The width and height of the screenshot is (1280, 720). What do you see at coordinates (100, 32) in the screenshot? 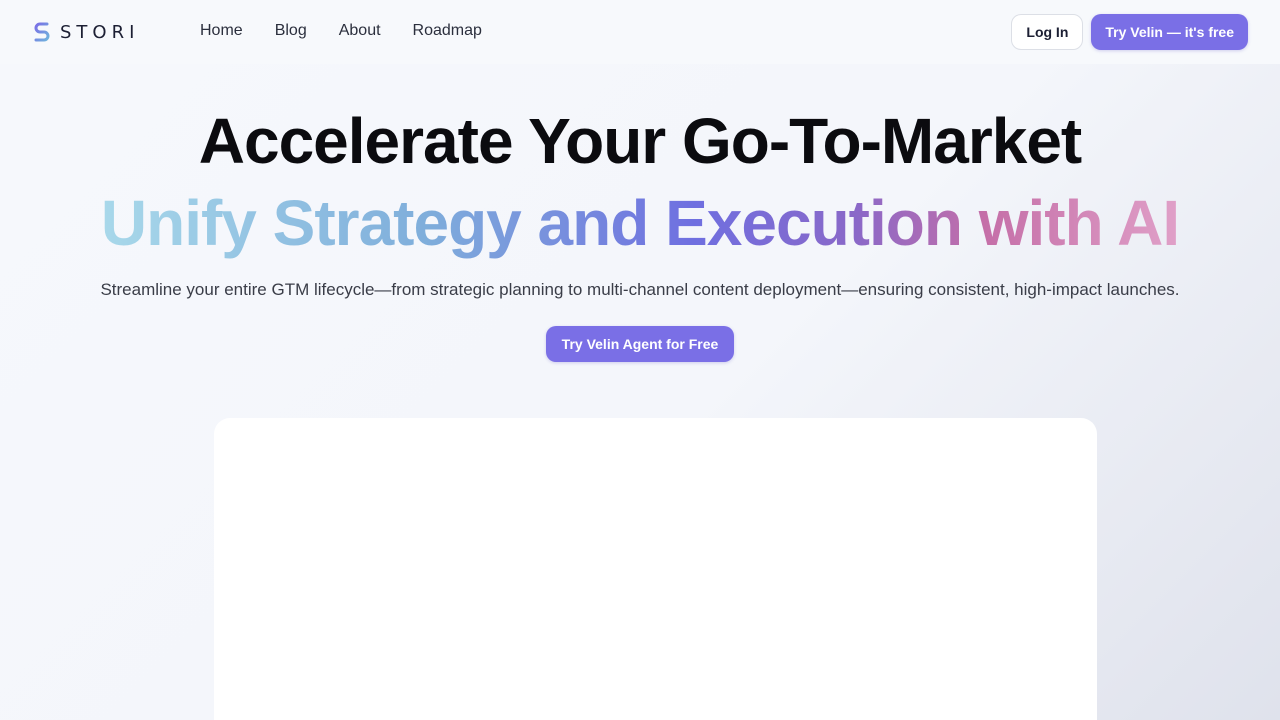
I see `brand-name: STORI` at bounding box center [100, 32].